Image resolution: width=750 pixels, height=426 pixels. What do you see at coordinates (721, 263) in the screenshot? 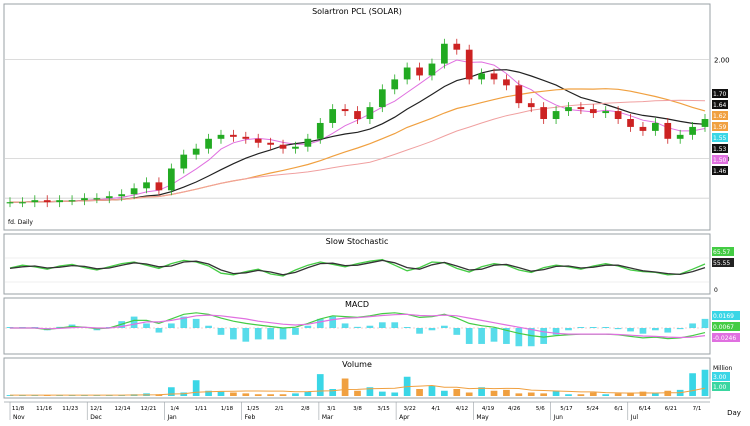
I see `stochastic-last-value-label: 55.55` at bounding box center [721, 263].